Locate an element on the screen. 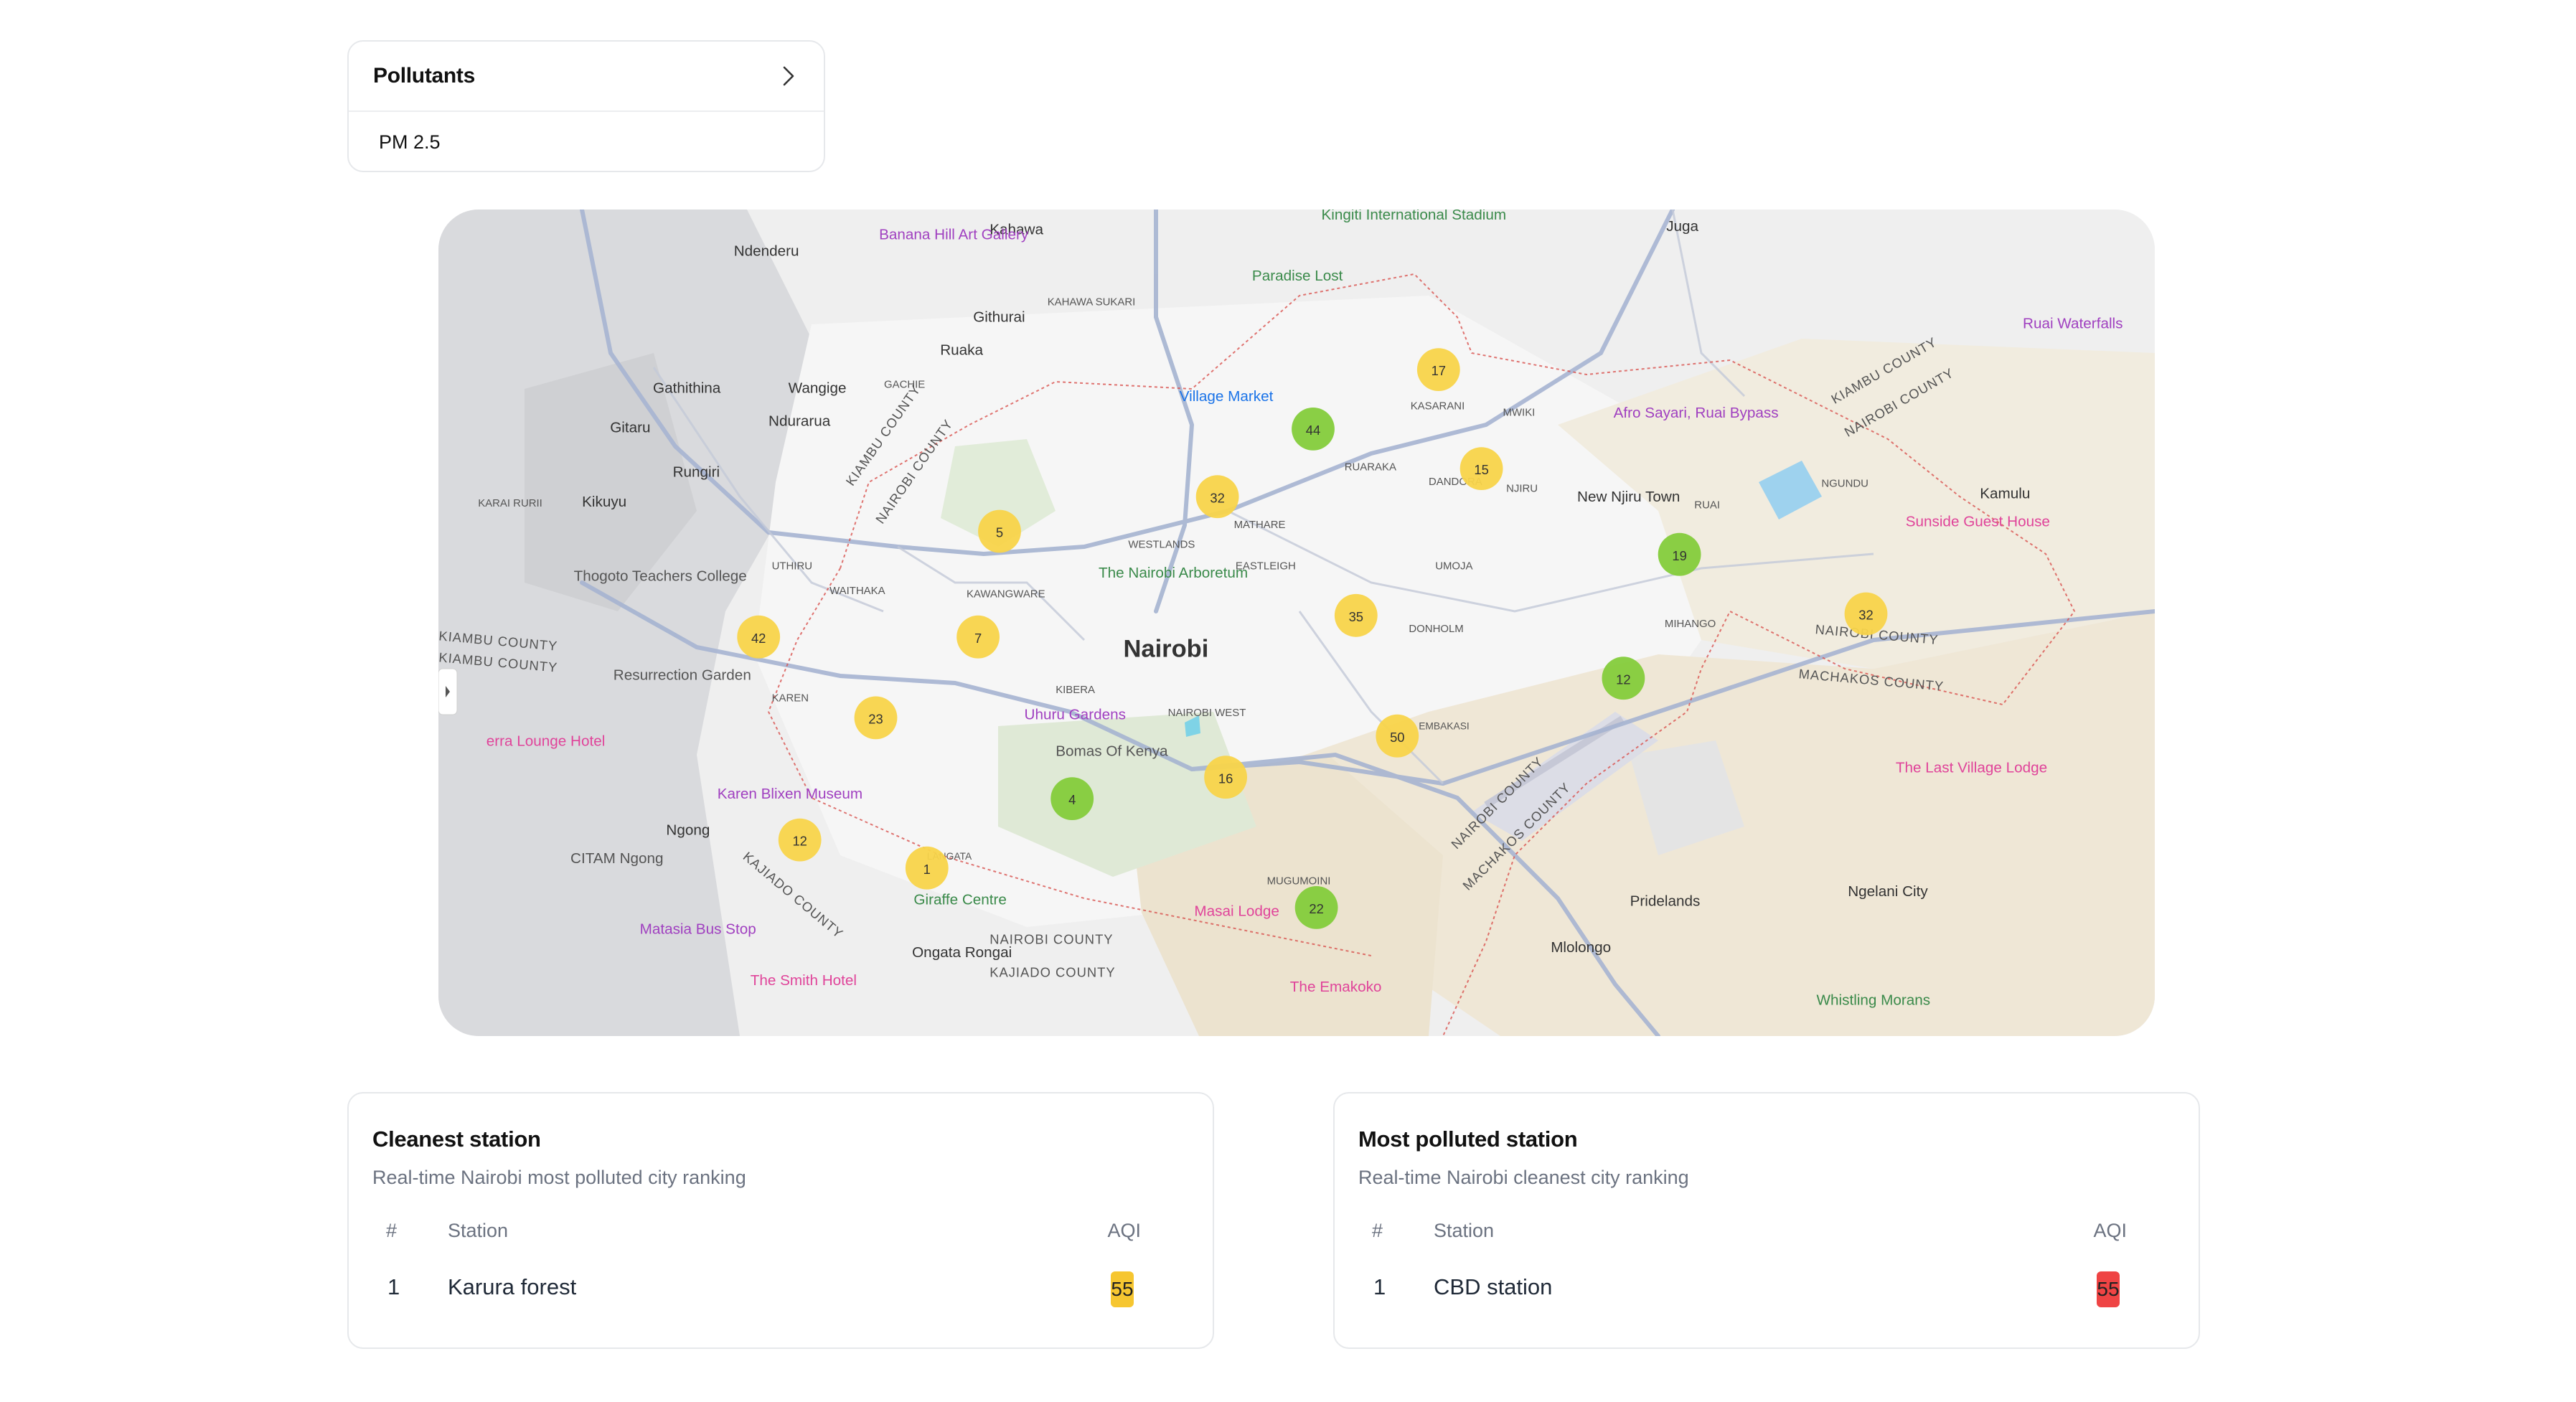 Image resolution: width=2576 pixels, height=1402 pixels. map-place-label: Ngong is located at coordinates (688, 830).